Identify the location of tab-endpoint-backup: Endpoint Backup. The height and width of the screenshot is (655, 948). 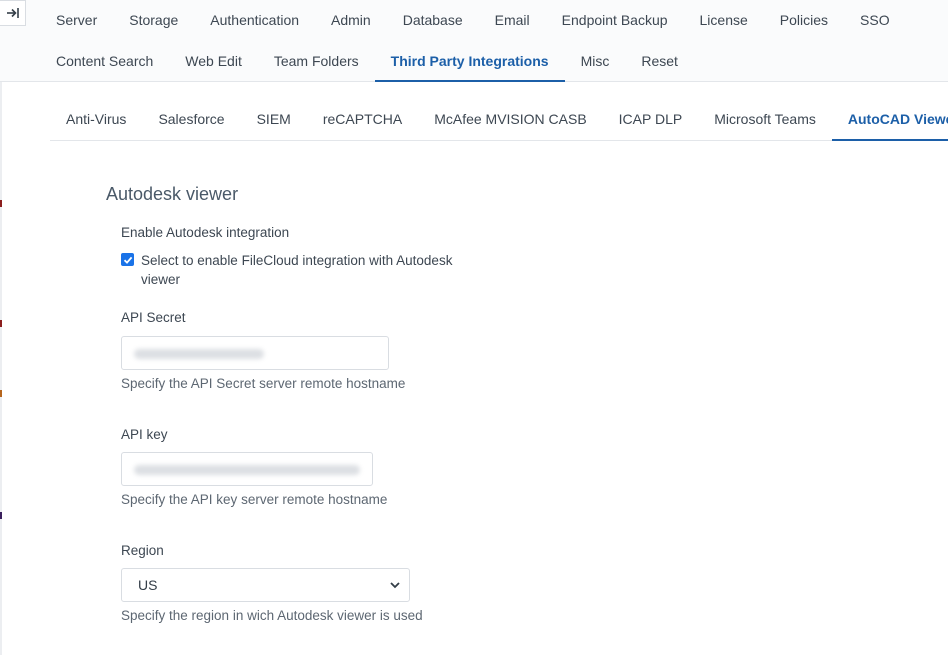
(615, 20).